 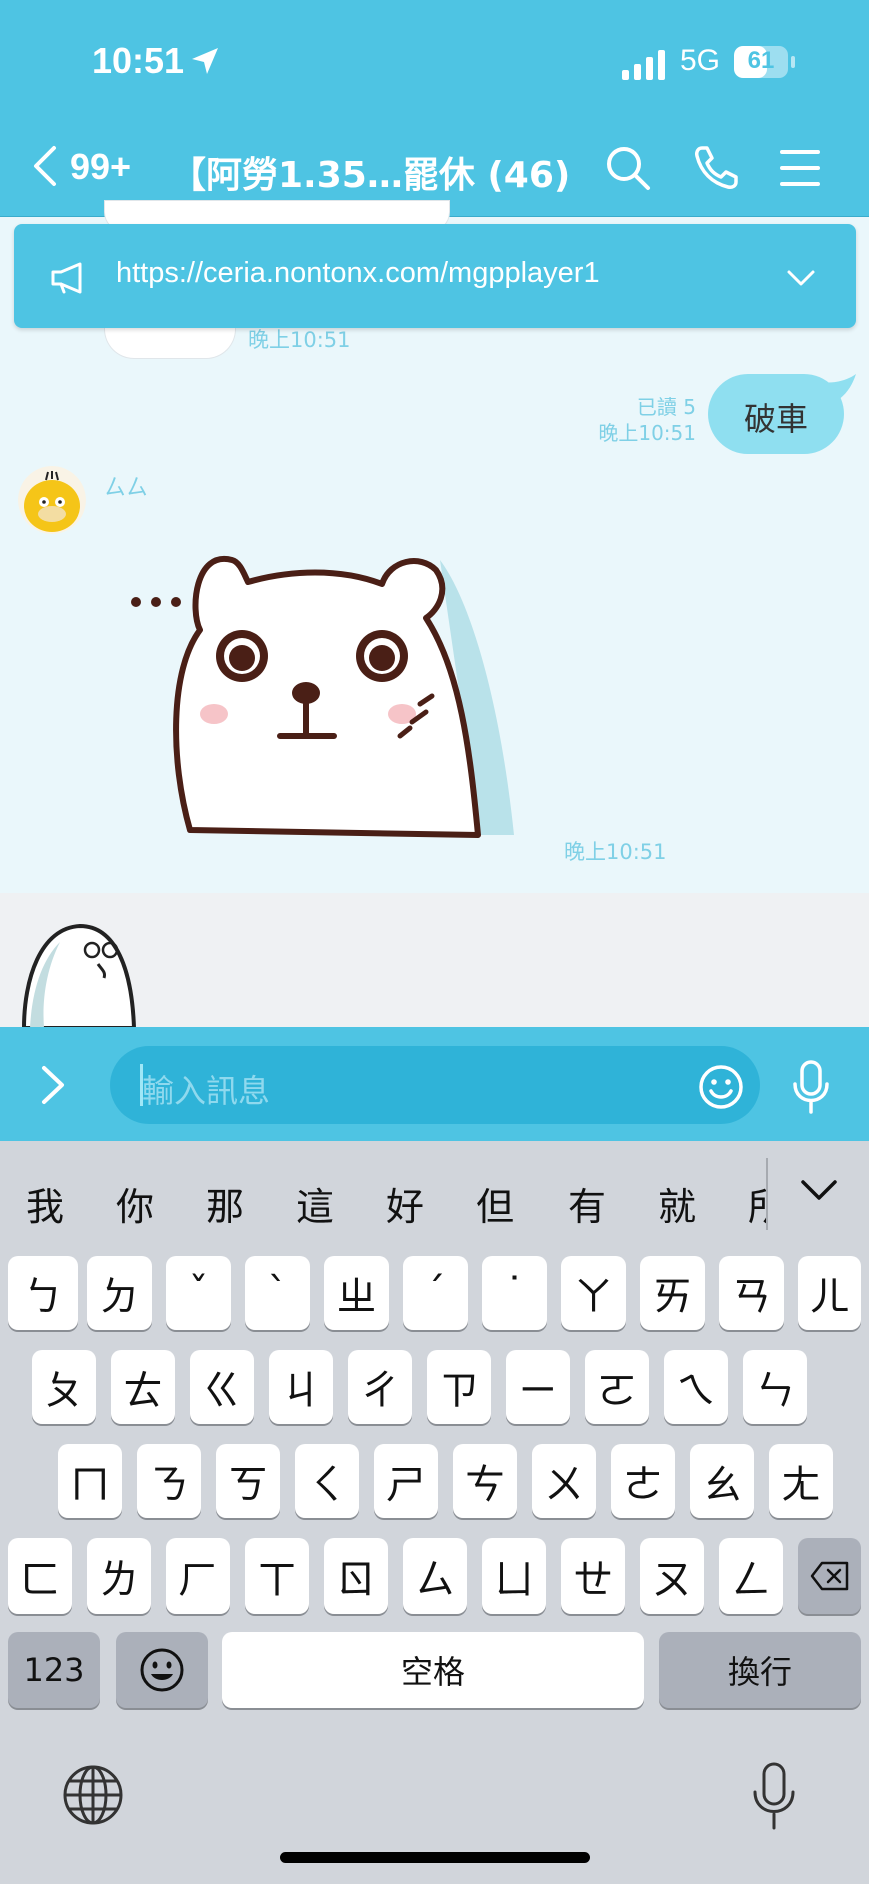 What do you see at coordinates (93, 1795) in the screenshot?
I see `globe-icon` at bounding box center [93, 1795].